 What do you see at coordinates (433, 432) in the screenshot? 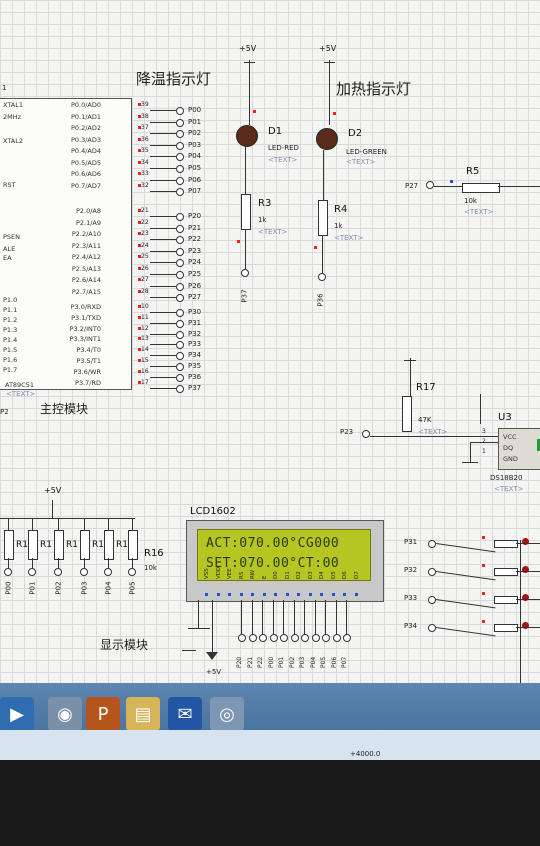
I see `r17-text: <TEXT>` at bounding box center [433, 432].